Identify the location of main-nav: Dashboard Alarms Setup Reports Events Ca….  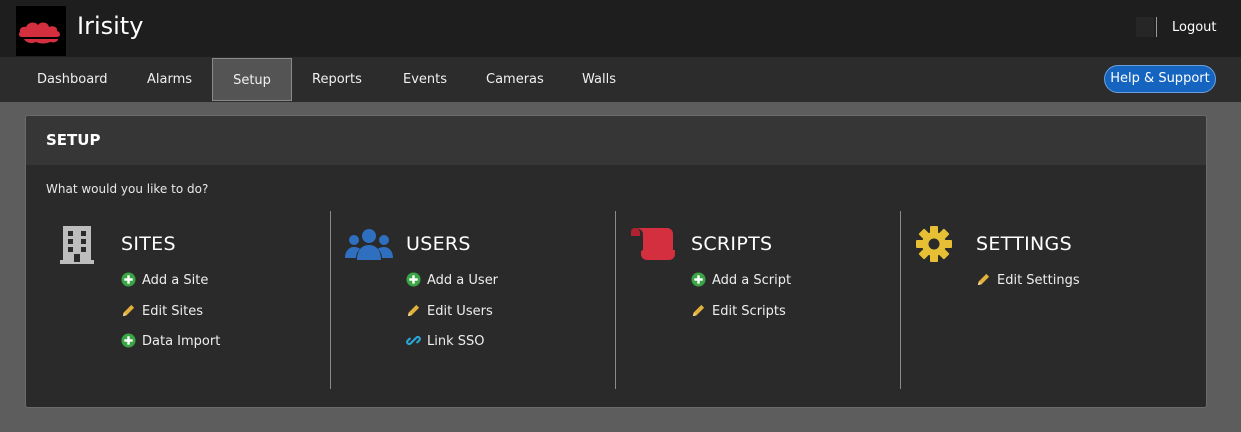
(620, 79).